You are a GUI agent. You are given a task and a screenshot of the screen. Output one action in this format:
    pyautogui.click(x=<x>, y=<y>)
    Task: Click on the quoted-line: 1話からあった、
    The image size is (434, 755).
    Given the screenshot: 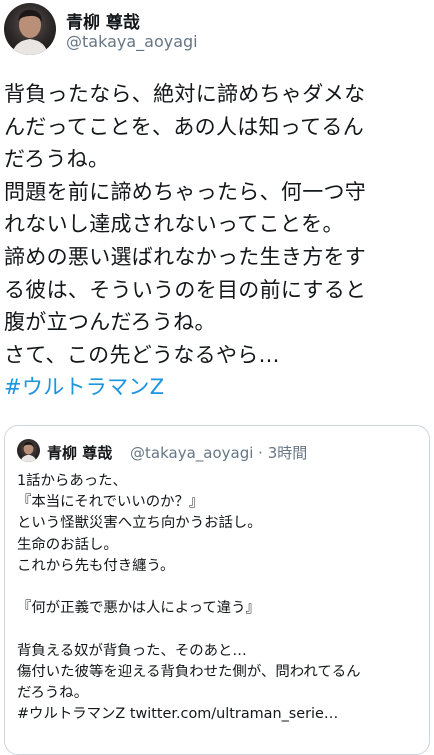 What is the action you would take?
    pyautogui.click(x=72, y=481)
    